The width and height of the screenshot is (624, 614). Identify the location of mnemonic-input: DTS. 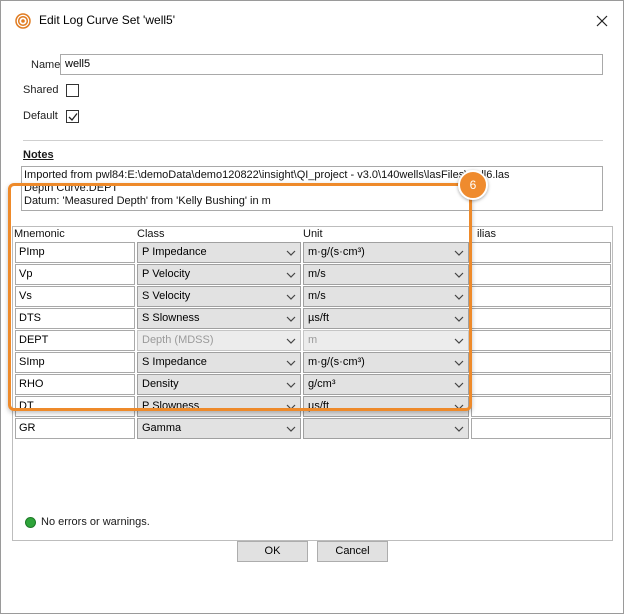
(75, 318).